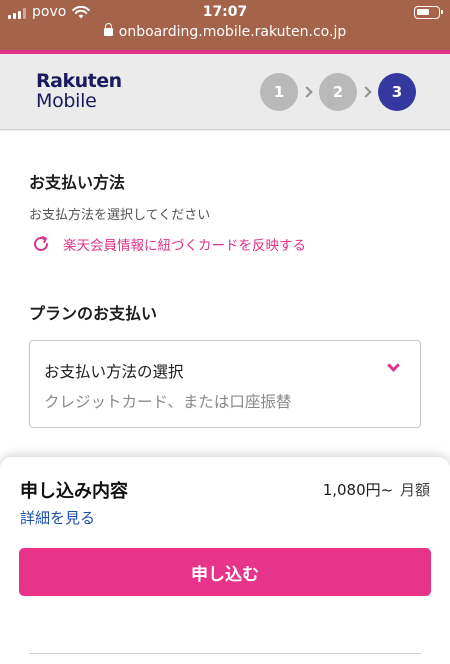  What do you see at coordinates (57, 517) in the screenshot?
I see `details-link: 詳細を見る` at bounding box center [57, 517].